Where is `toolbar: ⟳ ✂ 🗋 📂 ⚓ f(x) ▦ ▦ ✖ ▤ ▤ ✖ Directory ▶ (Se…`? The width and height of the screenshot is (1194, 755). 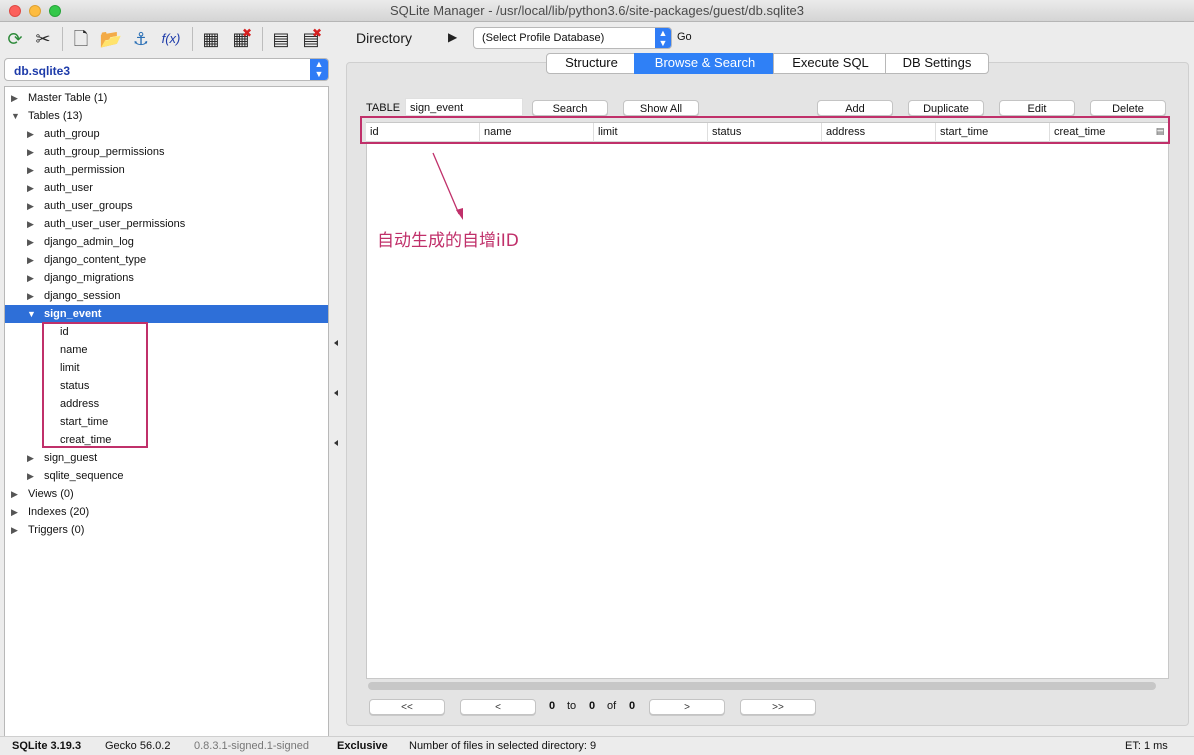
toolbar: ⟳ ✂ 🗋 📂 ⚓ f(x) ▦ ▦ ✖ ▤ ▤ ✖ Directory ▶ (Se… is located at coordinates (597, 39).